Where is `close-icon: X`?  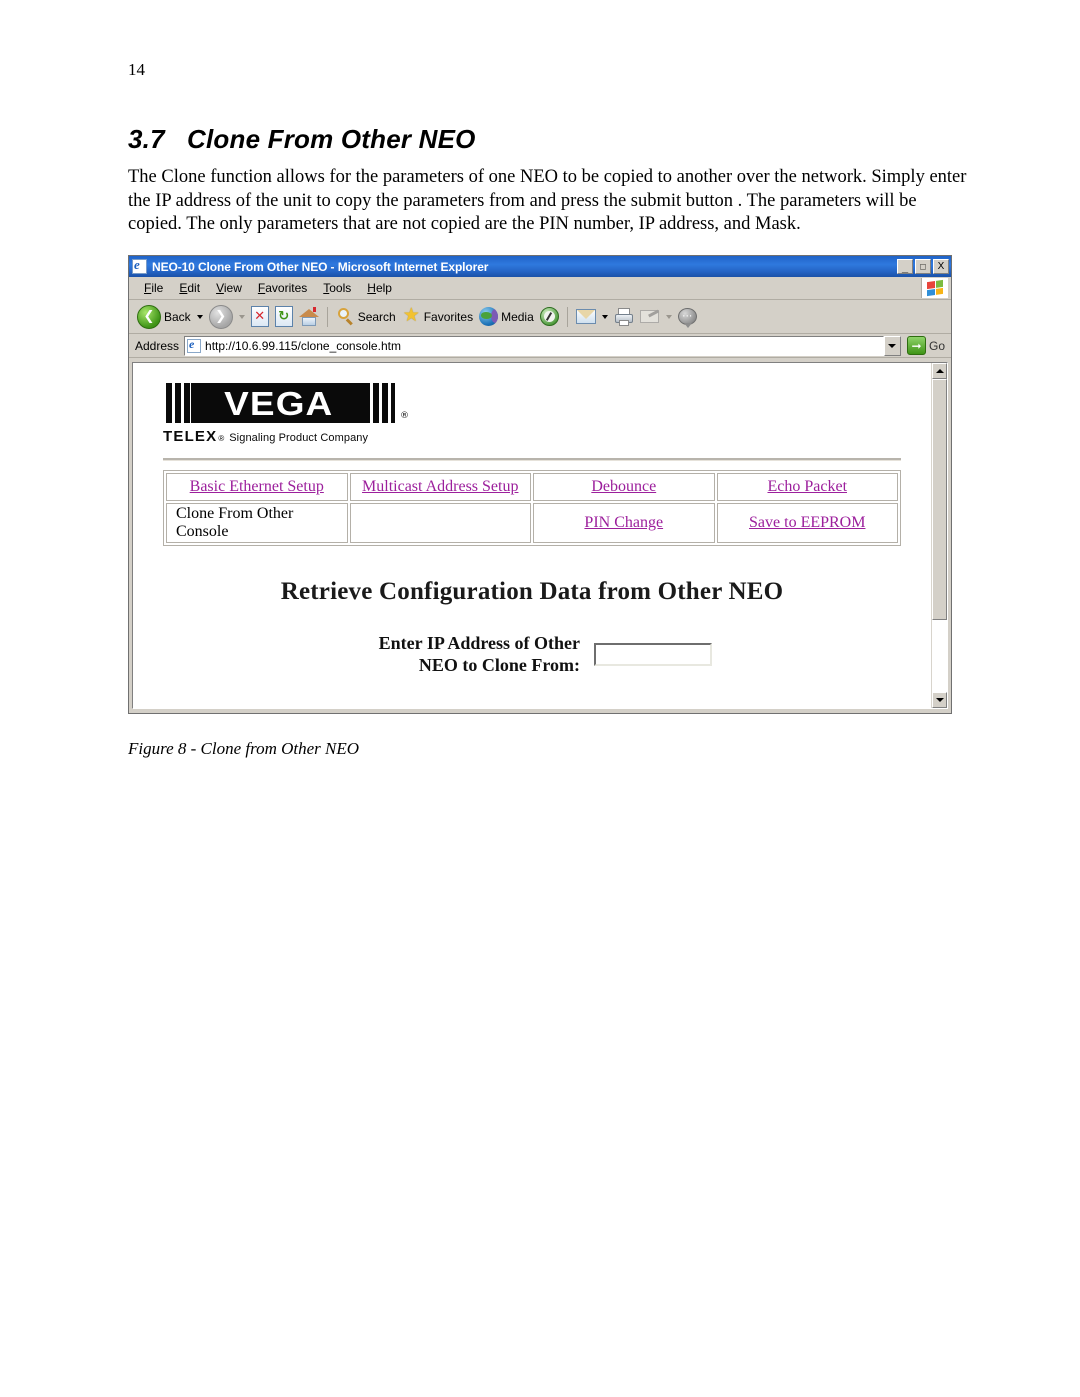 close-icon: X is located at coordinates (941, 266).